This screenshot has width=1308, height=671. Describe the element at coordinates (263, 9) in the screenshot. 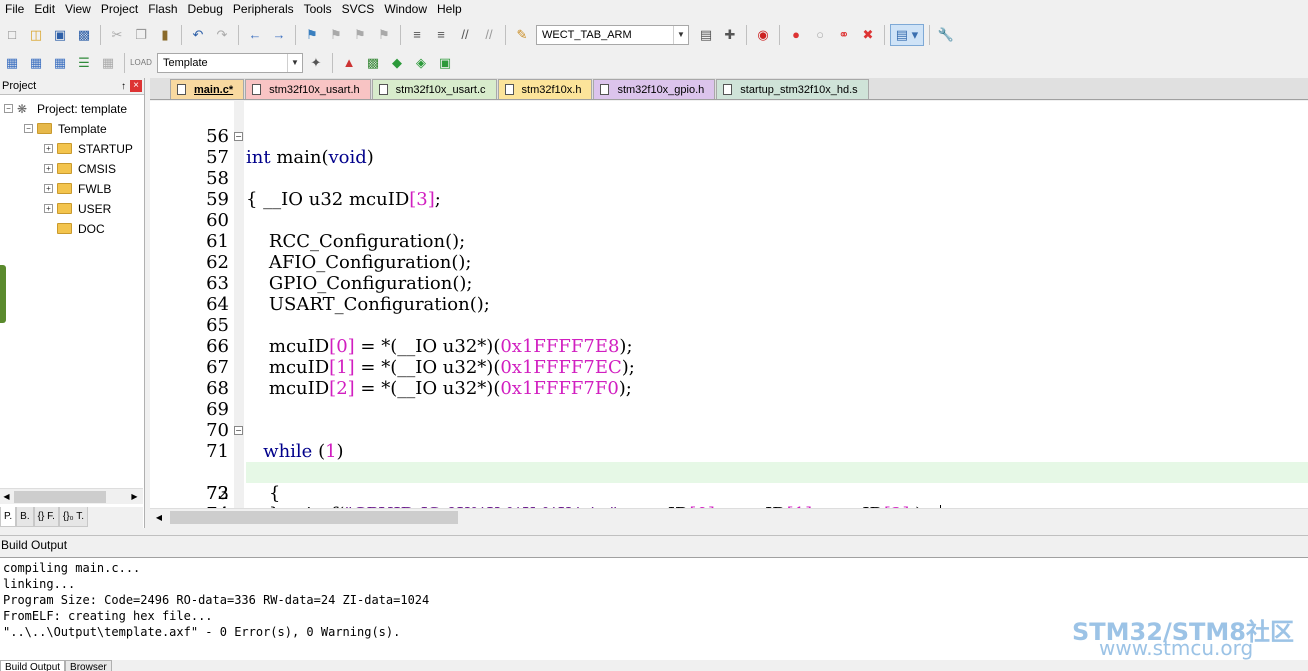

I see `menu-peripherals: Peripherals` at that location.